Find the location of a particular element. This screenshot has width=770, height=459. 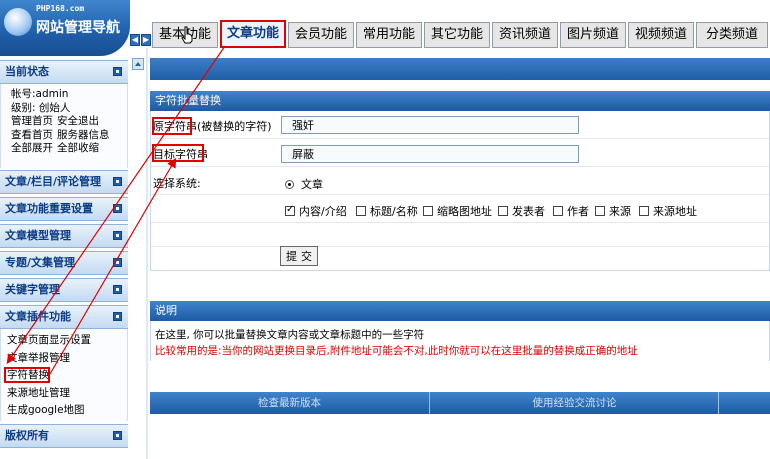

field-author: 作者 is located at coordinates (571, 211).